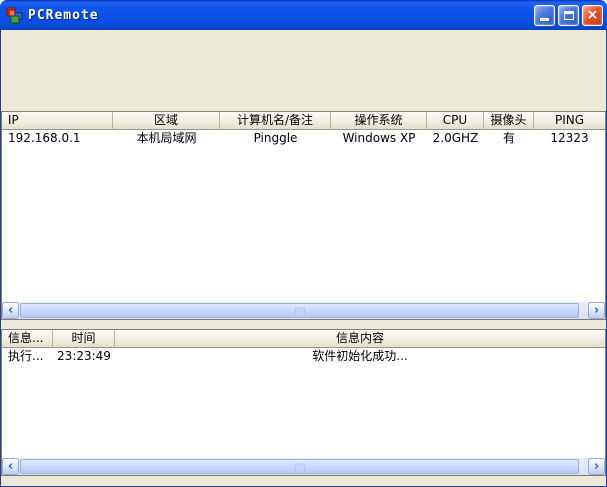 The height and width of the screenshot is (487, 607). What do you see at coordinates (544, 15) in the screenshot?
I see `minimize-button` at bounding box center [544, 15].